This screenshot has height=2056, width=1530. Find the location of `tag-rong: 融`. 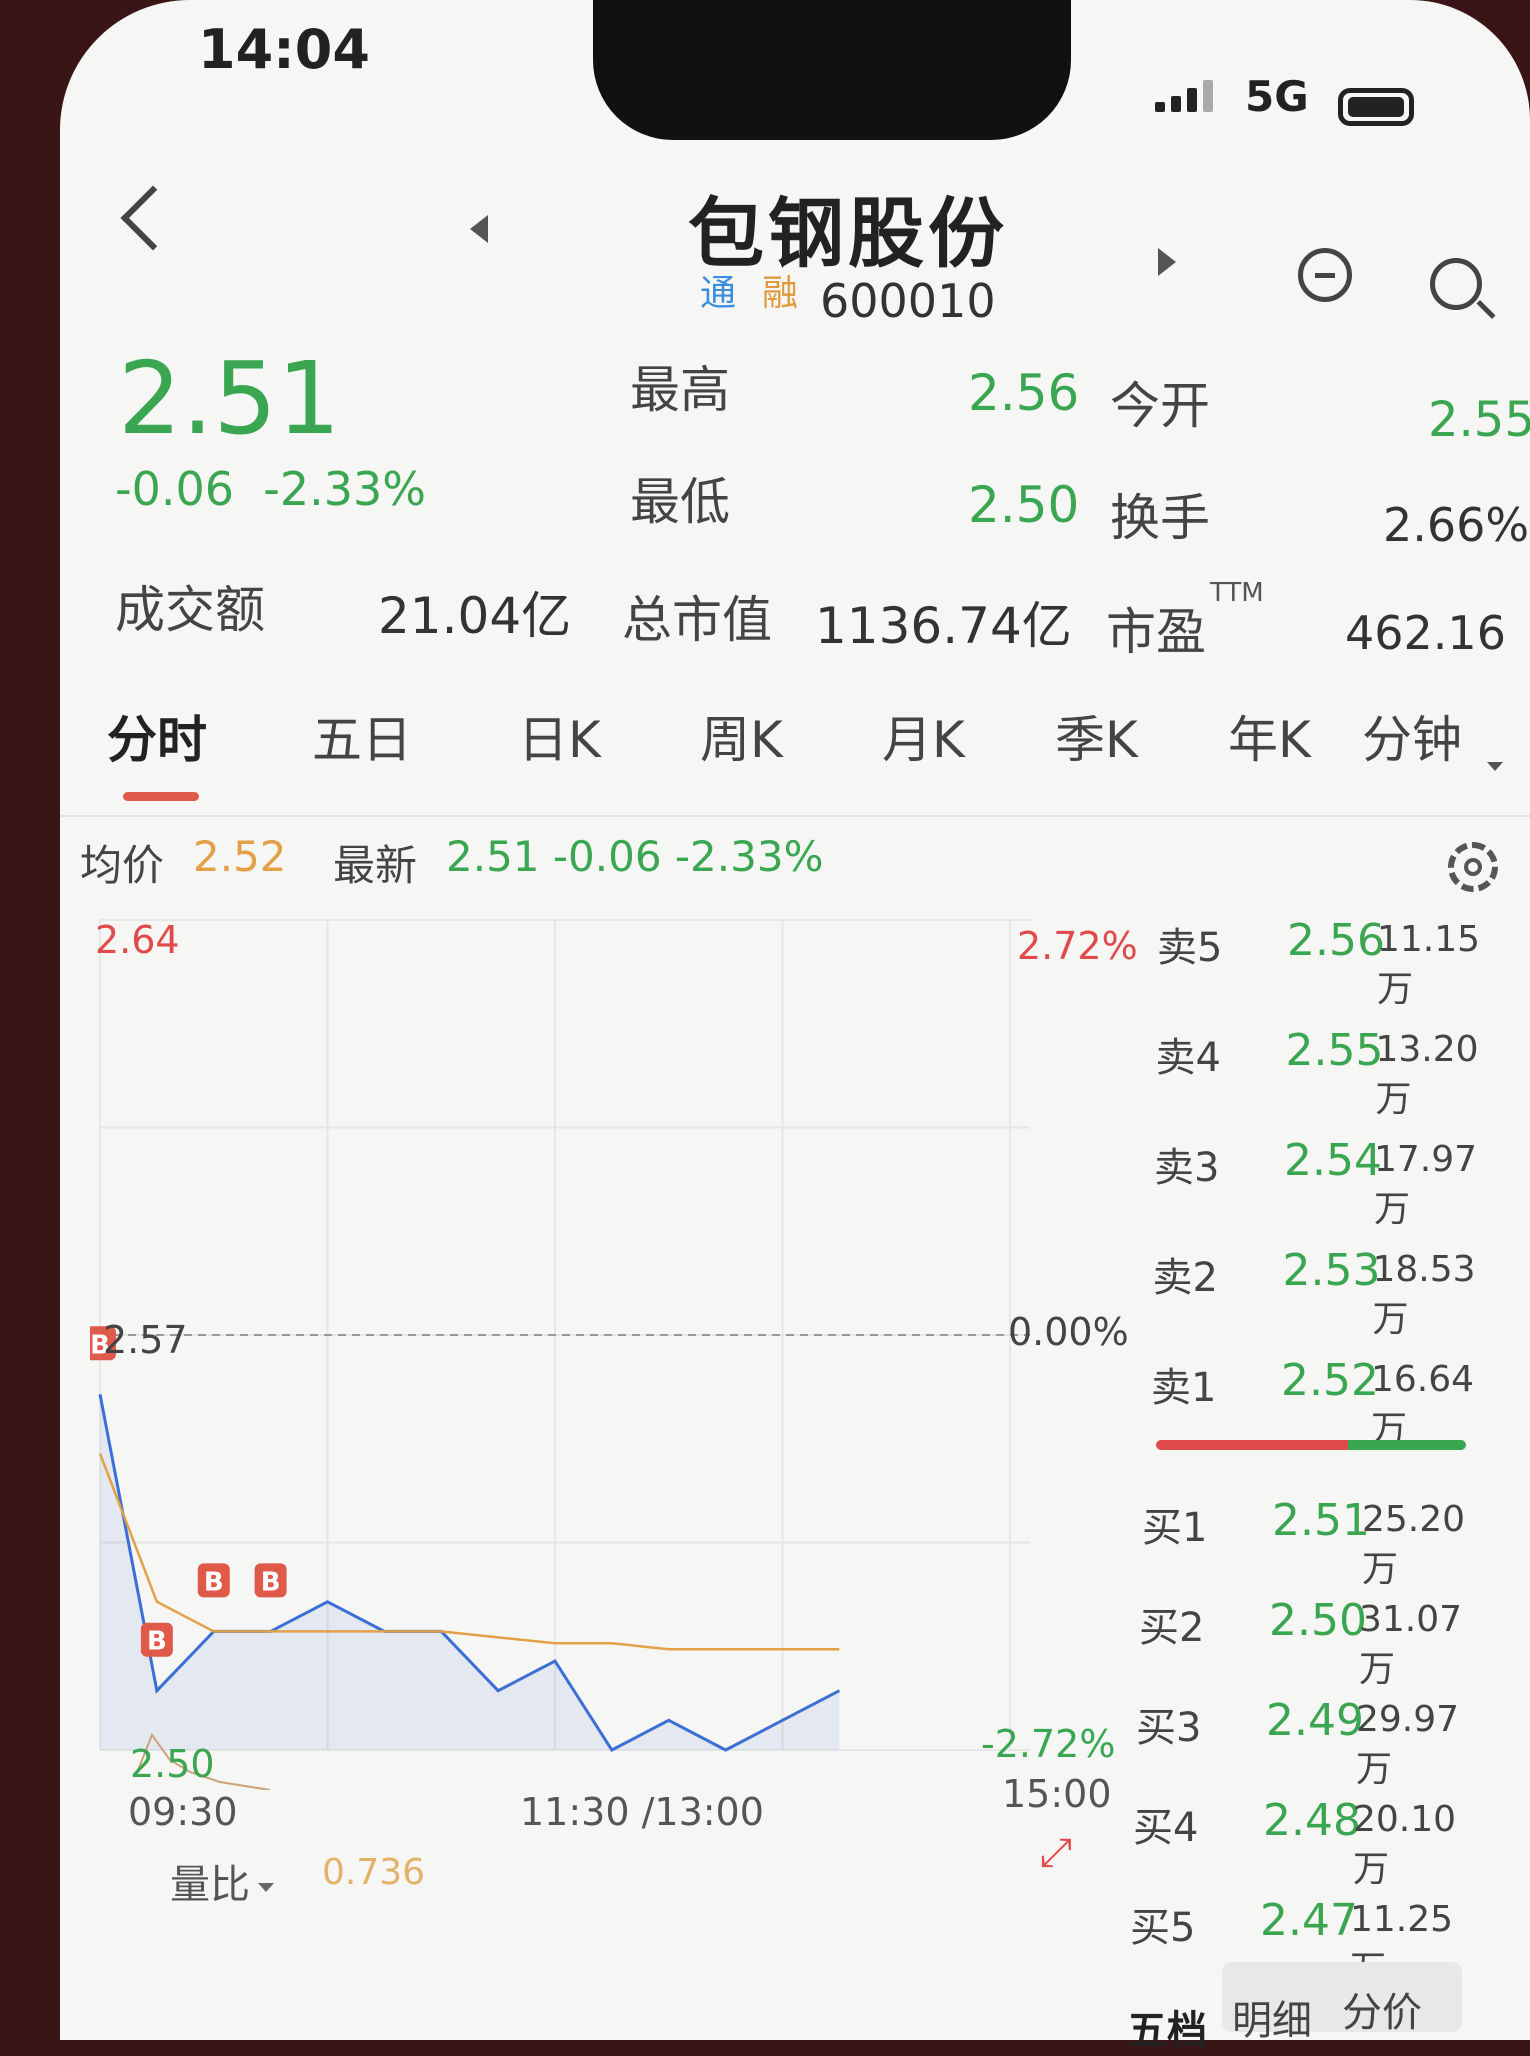

tag-rong: 融 is located at coordinates (780, 293).